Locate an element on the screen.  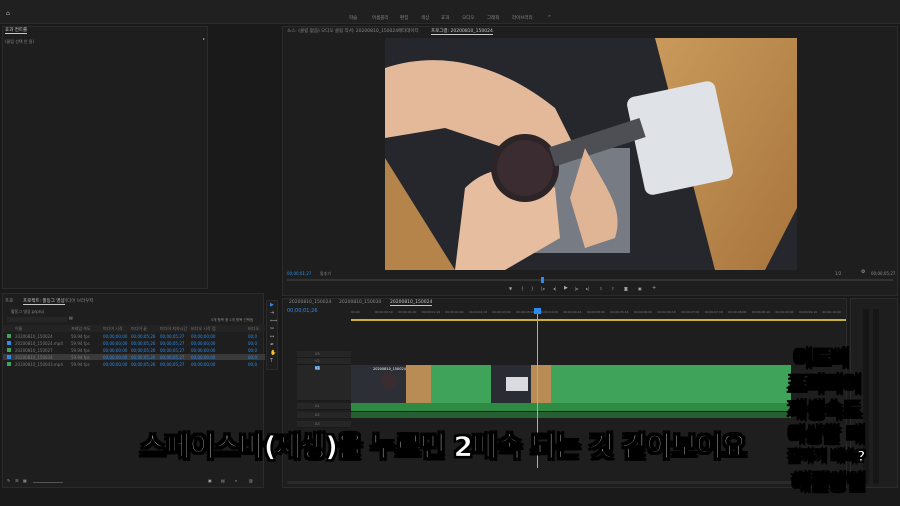
track-label: V1 is located at coordinates (317, 368).